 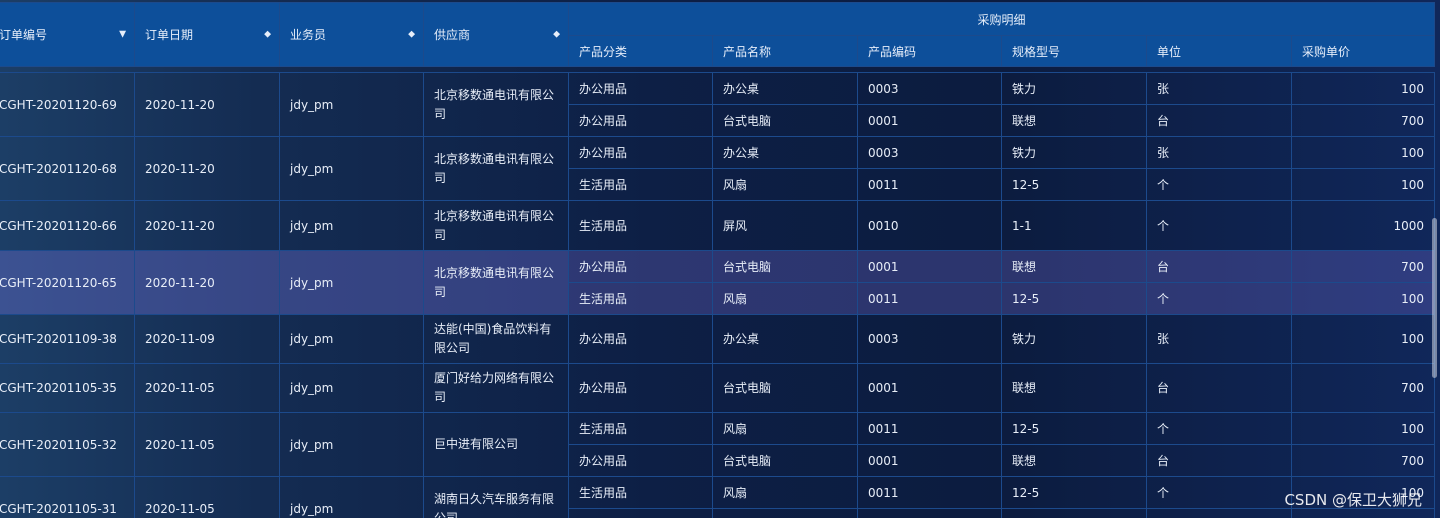 I want to click on order-no-cell: CGHT-20201109-38, so click(x=67, y=339).